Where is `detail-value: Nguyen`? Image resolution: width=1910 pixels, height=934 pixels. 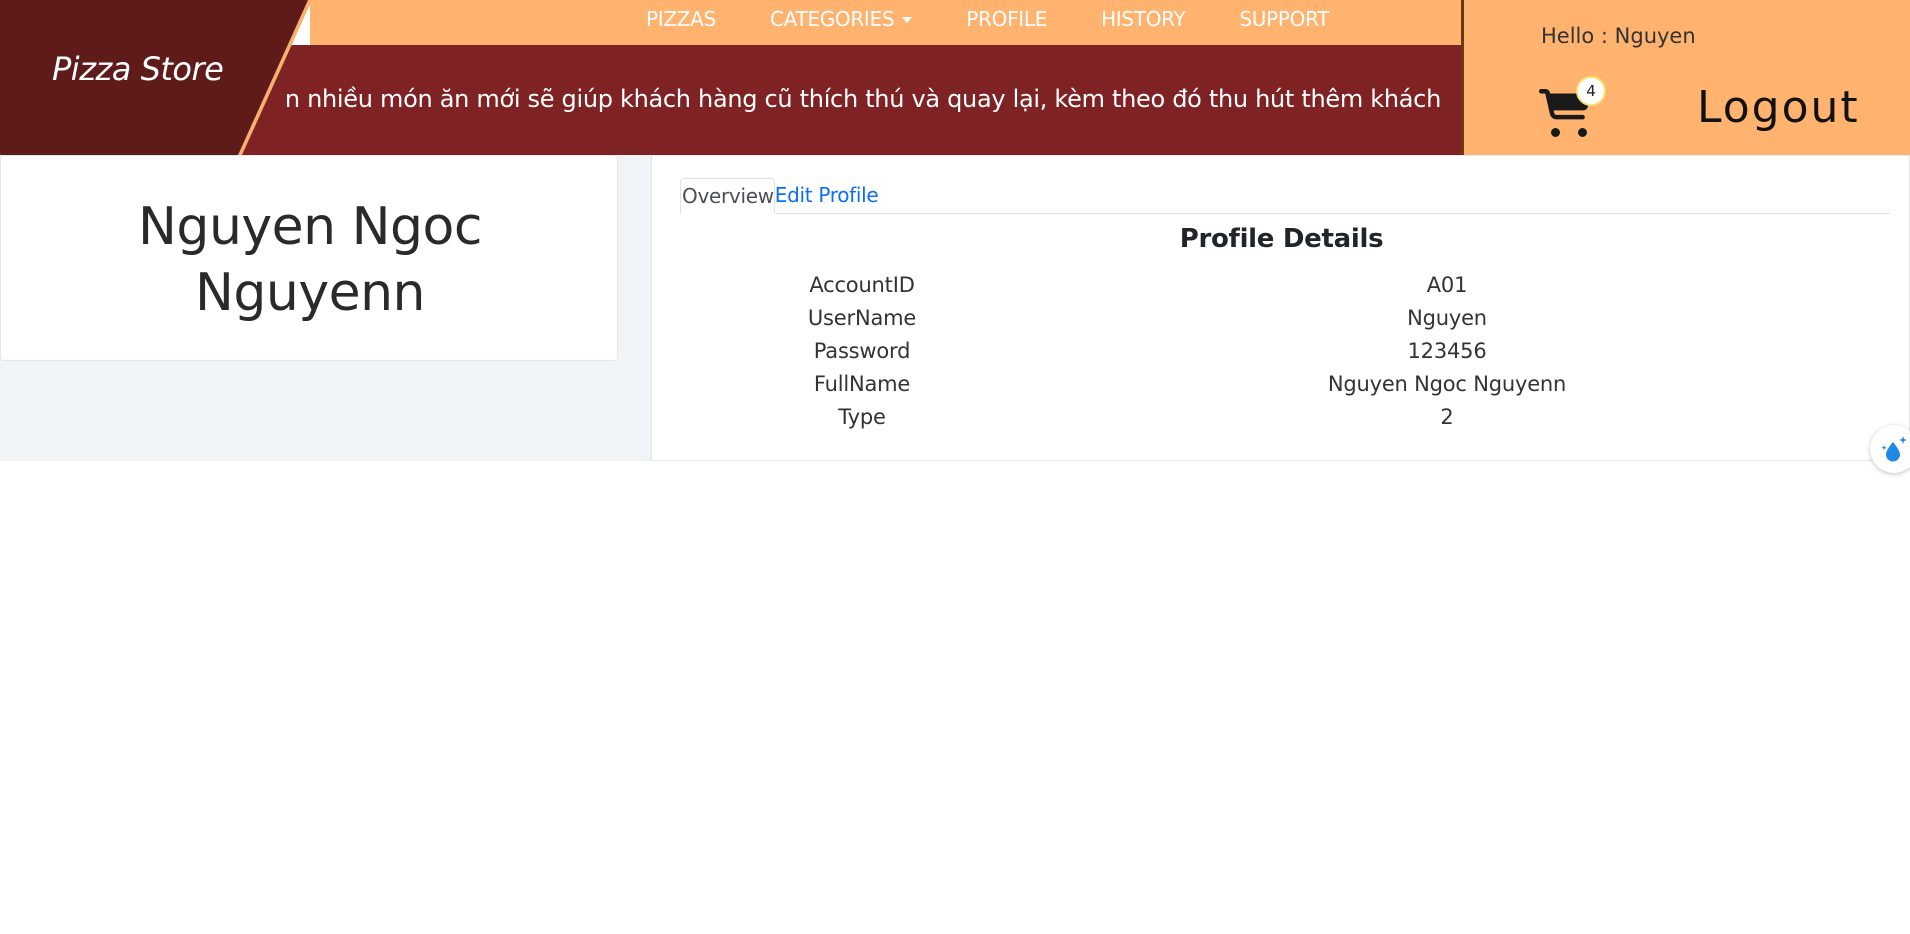
detail-value: Nguyen is located at coordinates (1447, 318).